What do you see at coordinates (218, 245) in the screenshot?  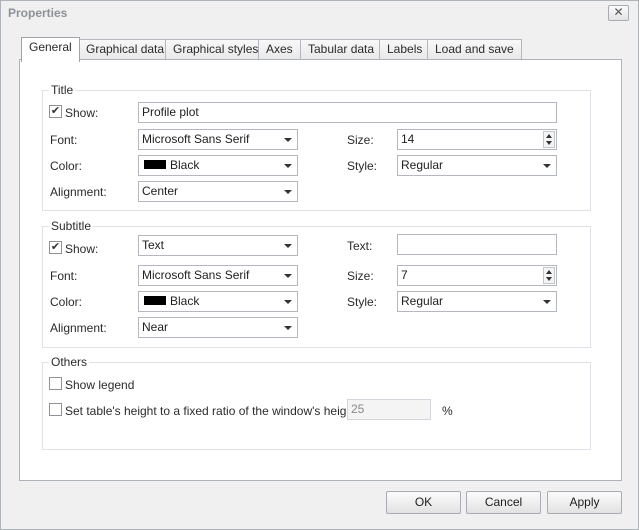 I see `subtitle-show-mode-select: Text` at bounding box center [218, 245].